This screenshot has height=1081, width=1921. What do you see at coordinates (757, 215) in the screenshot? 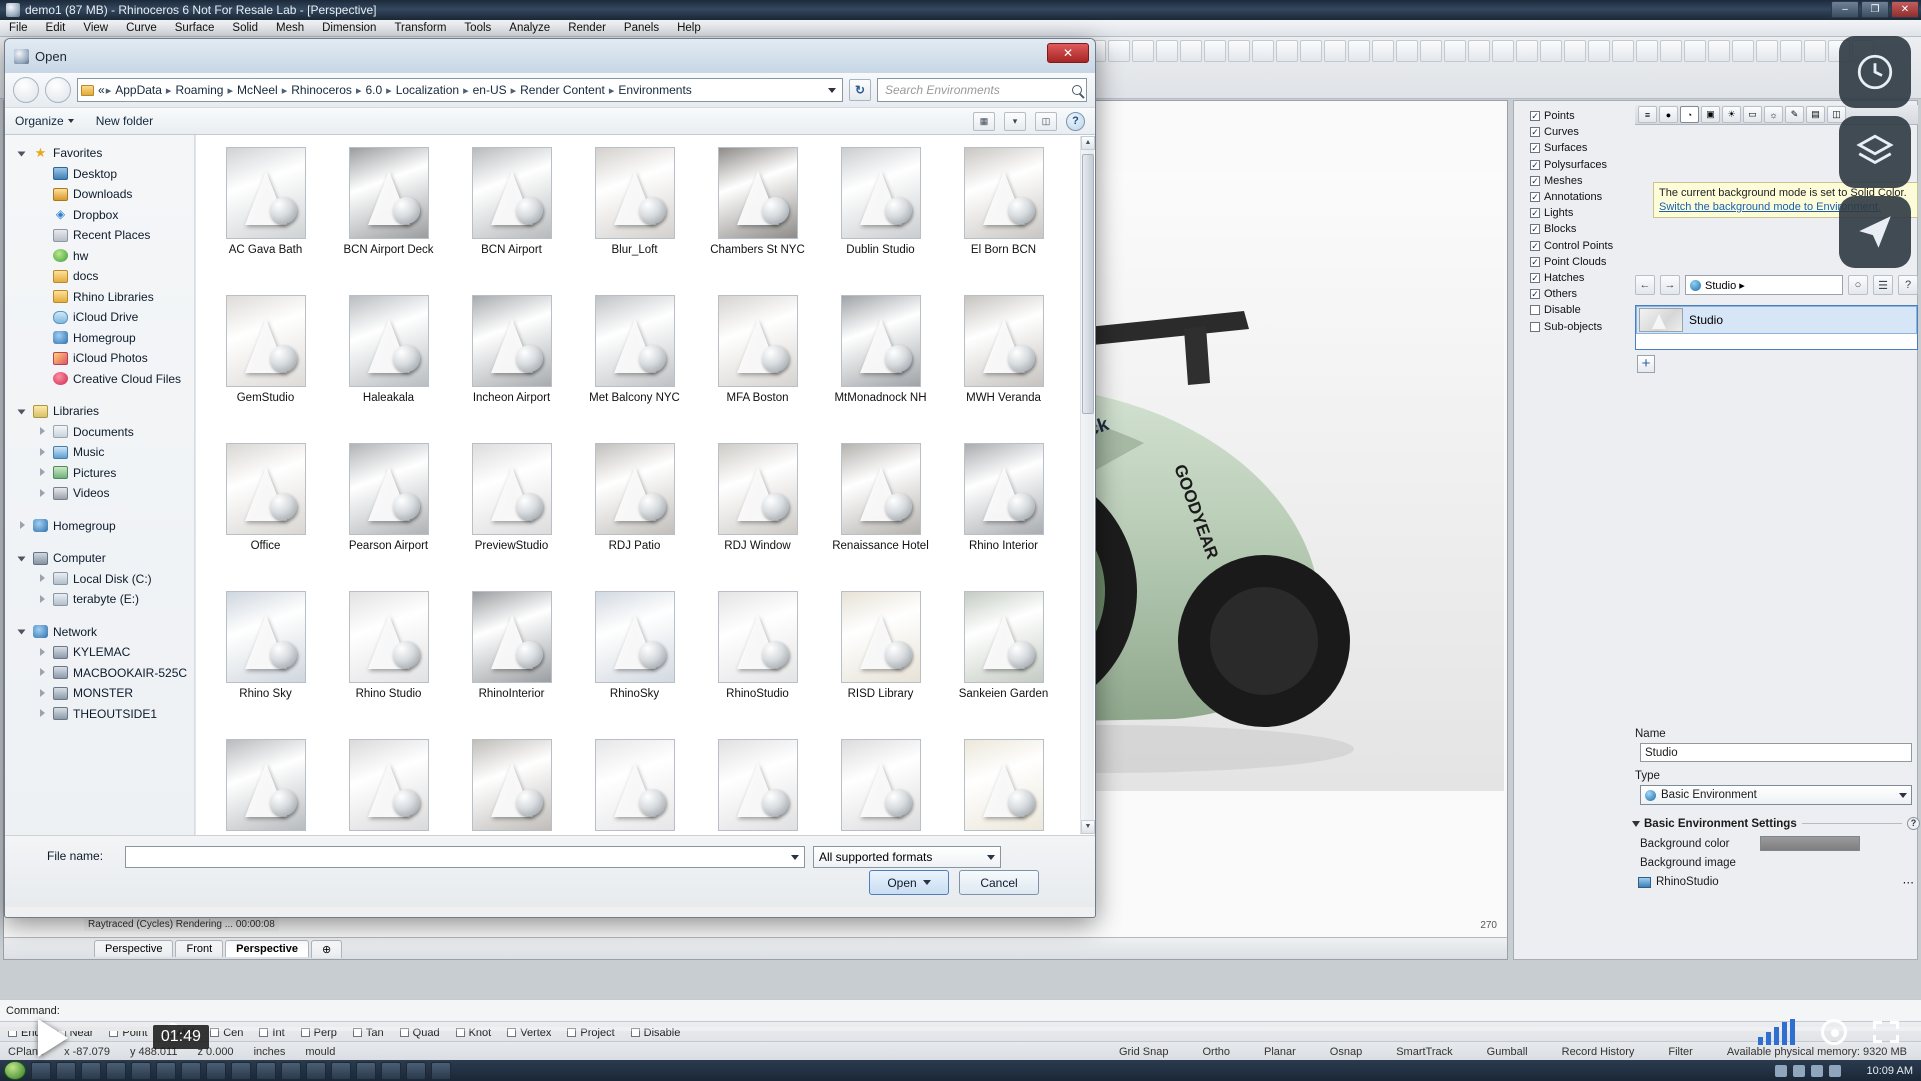
I see `file-item: Chambers St NYC` at bounding box center [757, 215].